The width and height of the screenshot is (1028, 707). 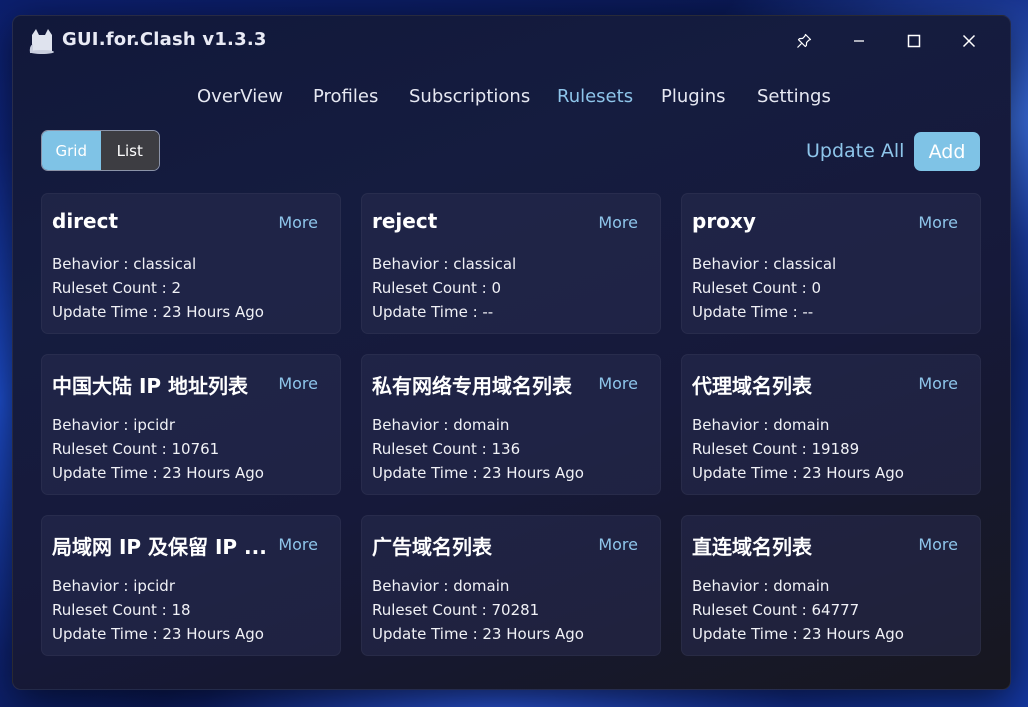 I want to click on card-count: Ruleset Count : 64777, so click(x=776, y=610).